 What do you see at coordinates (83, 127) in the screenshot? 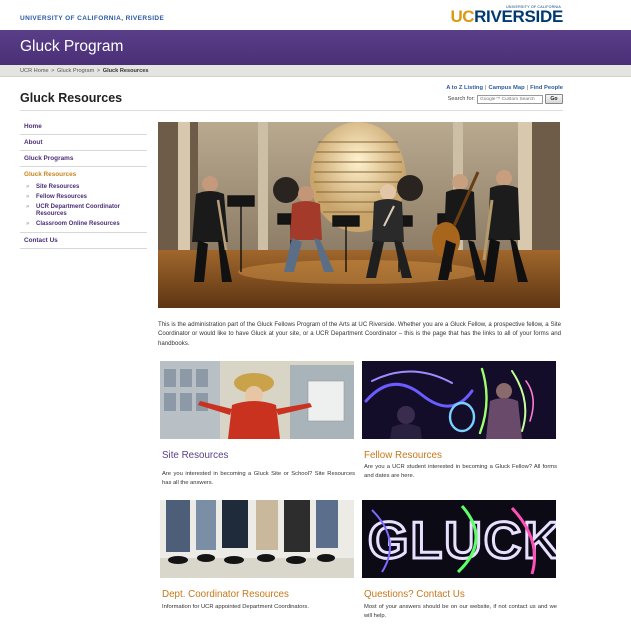
I see `sidebar-item-home: Home` at bounding box center [83, 127].